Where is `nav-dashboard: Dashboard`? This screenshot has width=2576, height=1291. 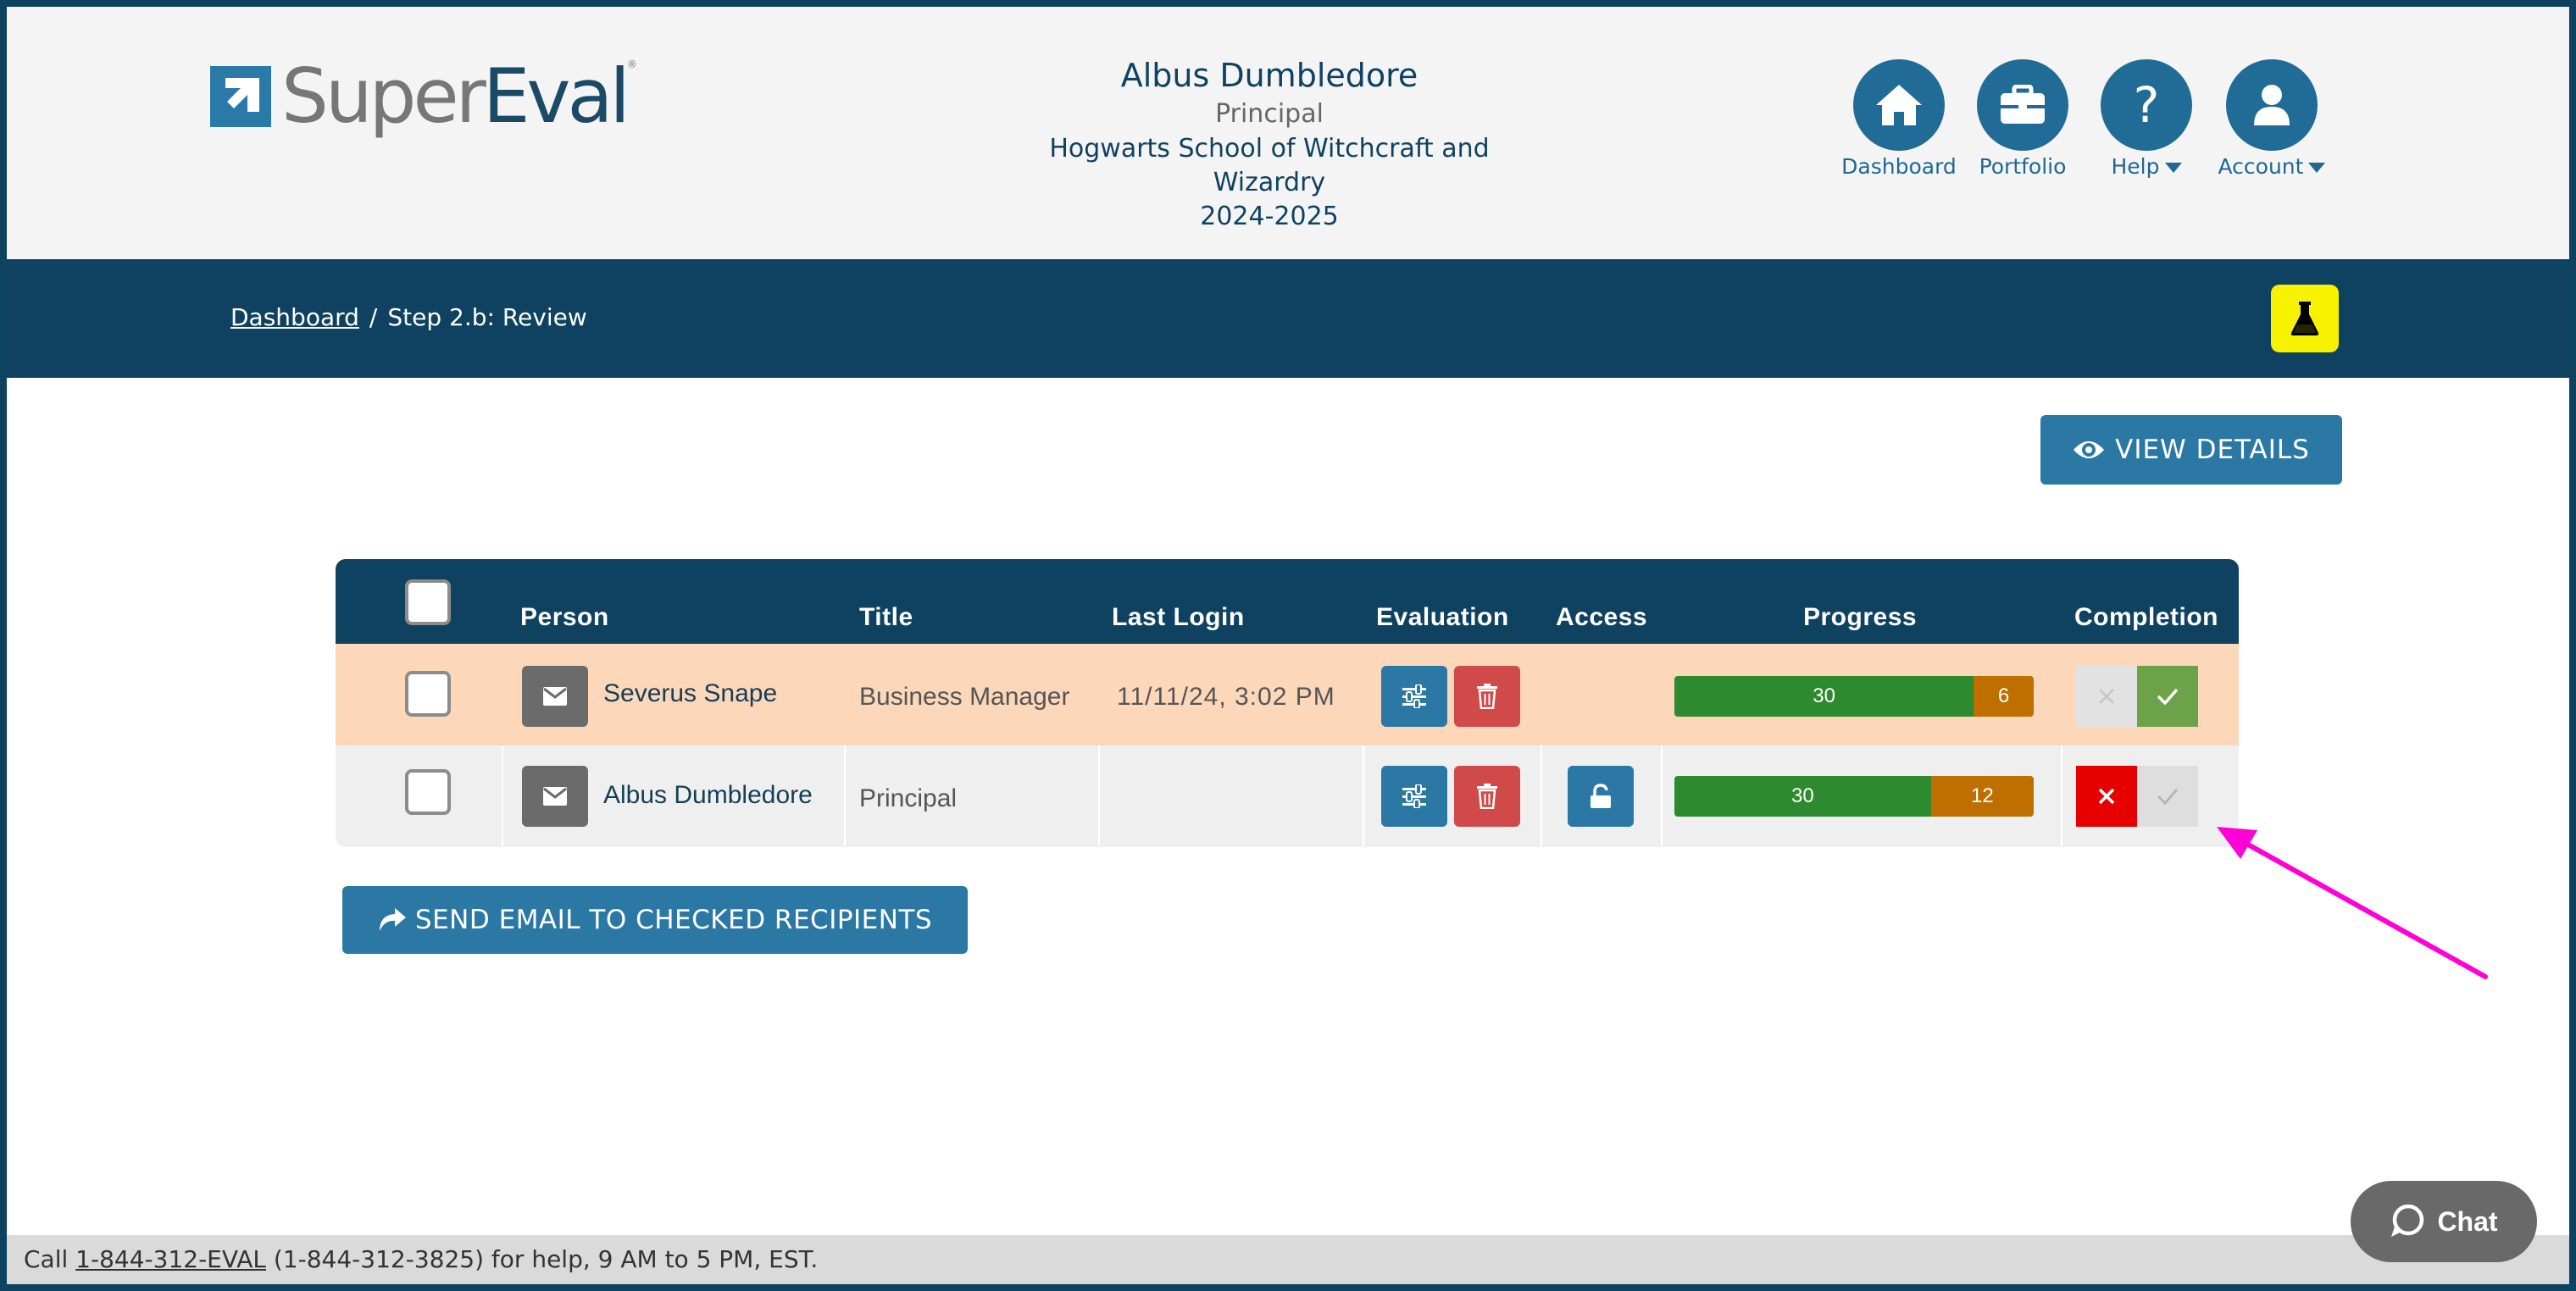 nav-dashboard: Dashboard is located at coordinates (1899, 119).